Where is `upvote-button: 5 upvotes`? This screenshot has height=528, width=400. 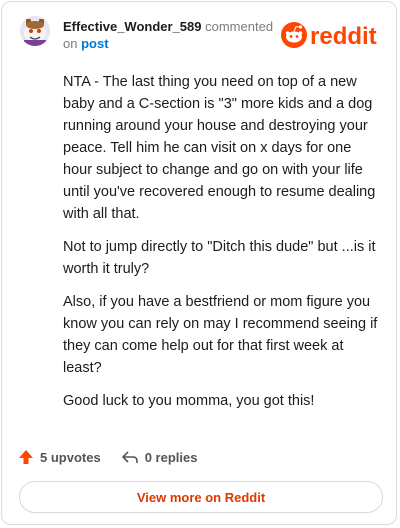 upvote-button: 5 upvotes is located at coordinates (59, 457).